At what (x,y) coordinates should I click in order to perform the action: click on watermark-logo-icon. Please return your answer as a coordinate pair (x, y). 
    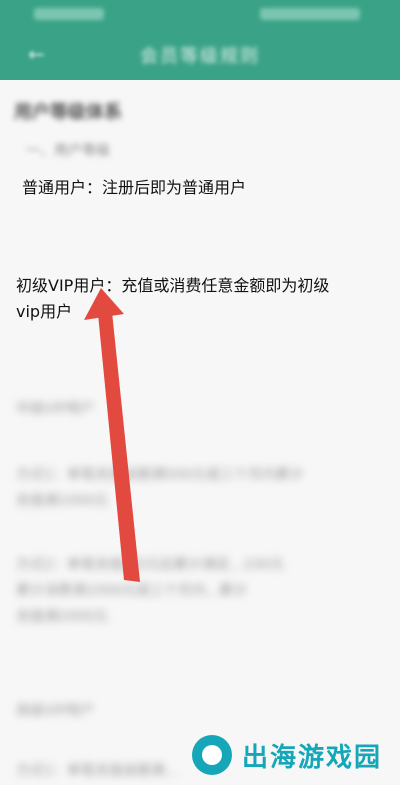
    Looking at the image, I should click on (211, 755).